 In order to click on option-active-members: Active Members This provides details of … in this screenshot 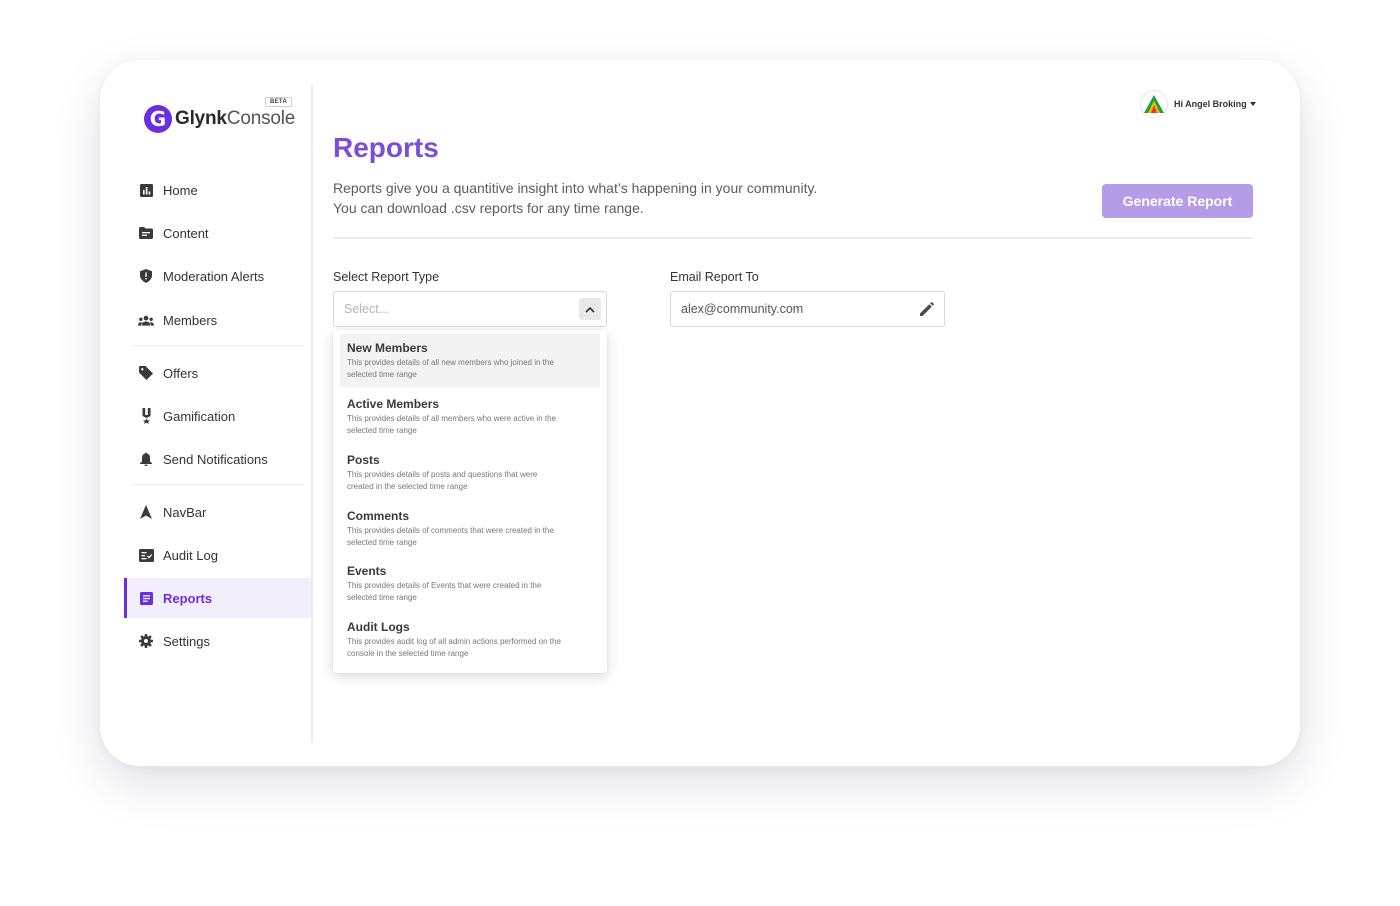, I will do `click(470, 416)`.